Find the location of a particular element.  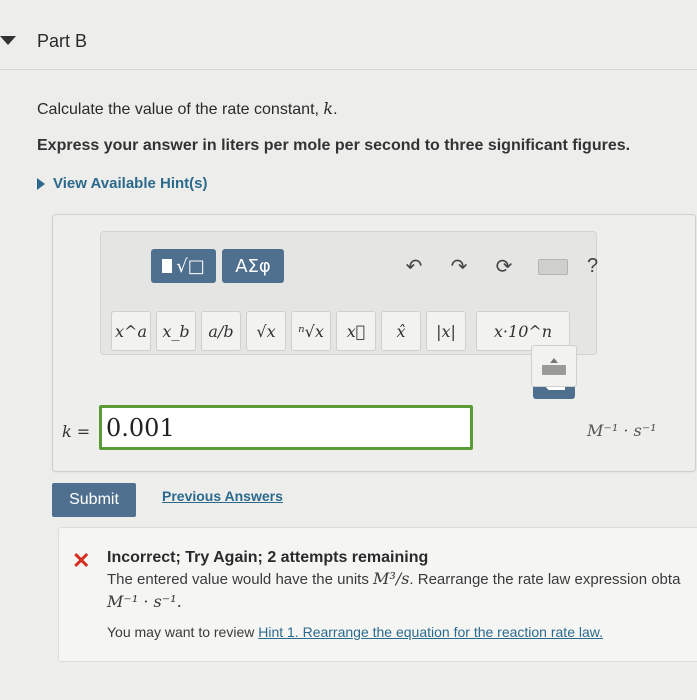

help-button: ? is located at coordinates (592, 266).